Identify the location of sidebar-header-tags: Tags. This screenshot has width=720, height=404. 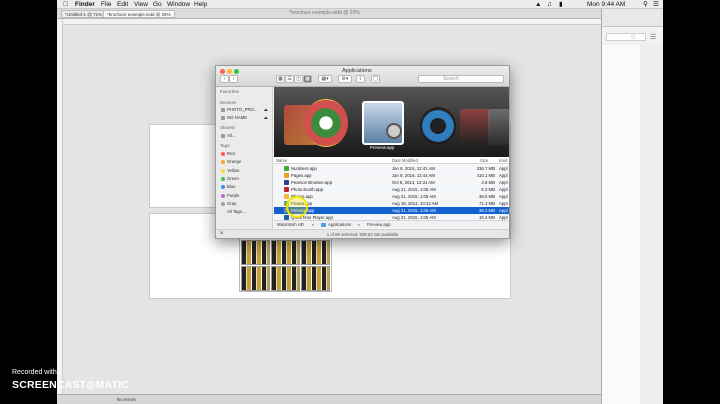
(225, 145).